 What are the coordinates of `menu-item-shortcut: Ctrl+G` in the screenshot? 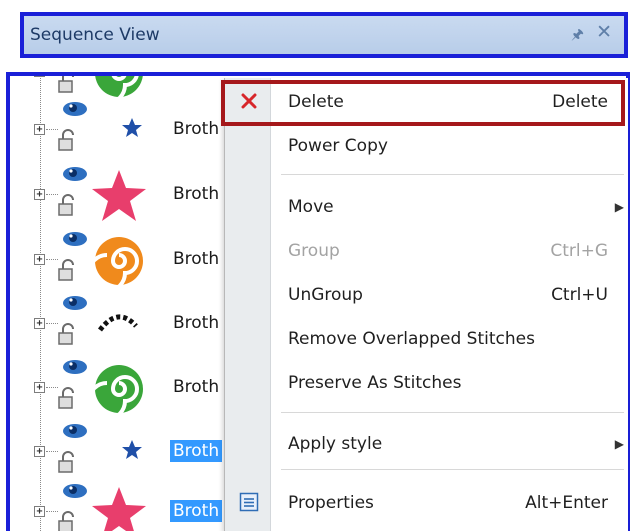 It's located at (579, 251).